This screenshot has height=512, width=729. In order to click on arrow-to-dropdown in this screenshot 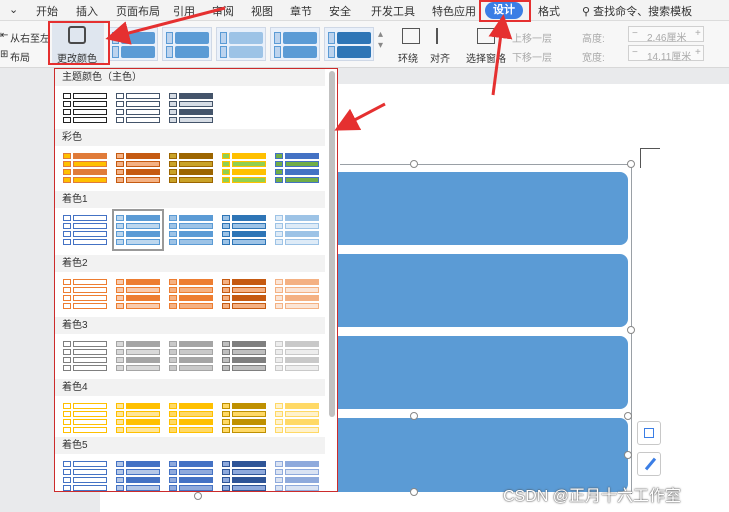, I will do `click(360, 116)`.